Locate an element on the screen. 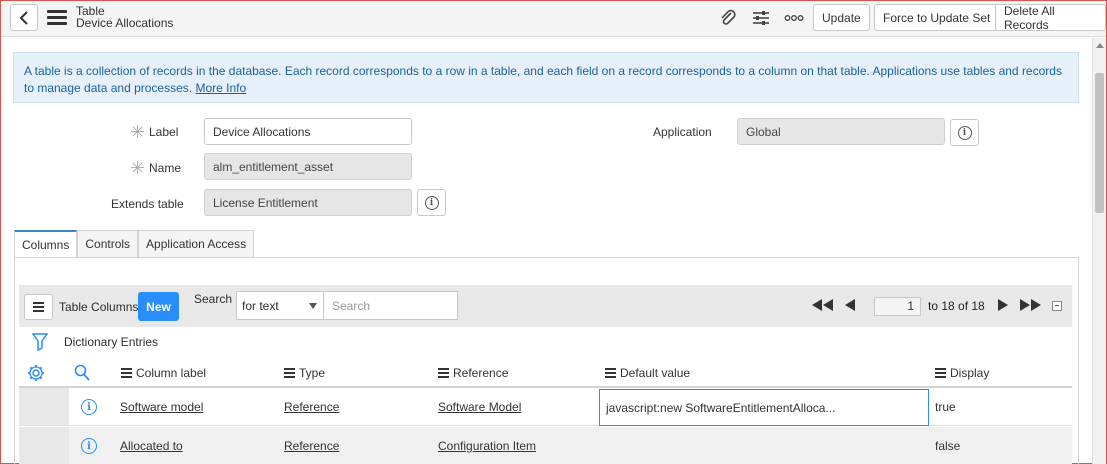  update-button: Update is located at coordinates (841, 17).